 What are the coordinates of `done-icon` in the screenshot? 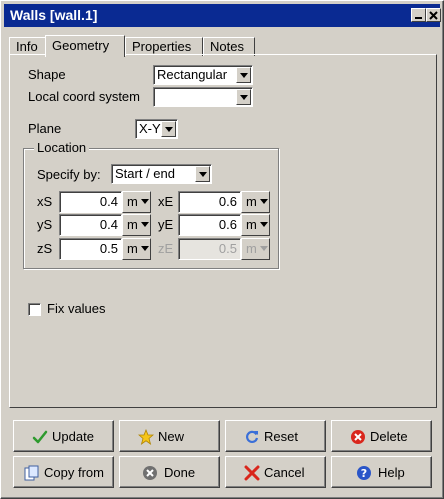 It's located at (150, 473).